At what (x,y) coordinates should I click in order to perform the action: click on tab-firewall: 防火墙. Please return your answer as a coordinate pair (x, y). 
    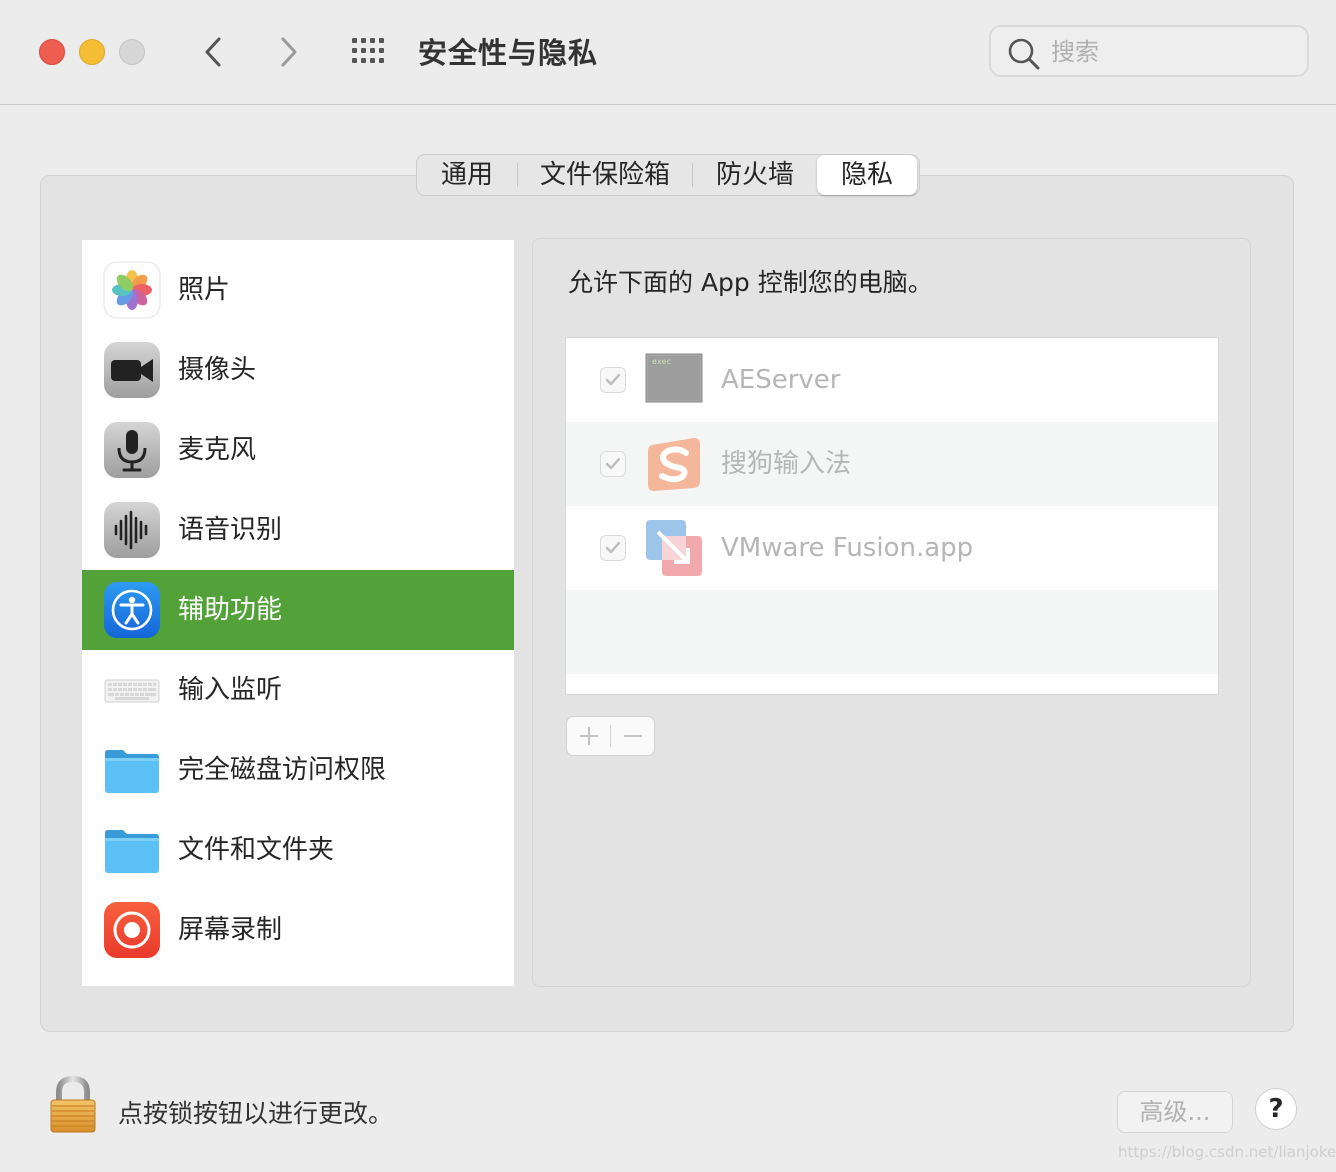
    Looking at the image, I should click on (755, 175).